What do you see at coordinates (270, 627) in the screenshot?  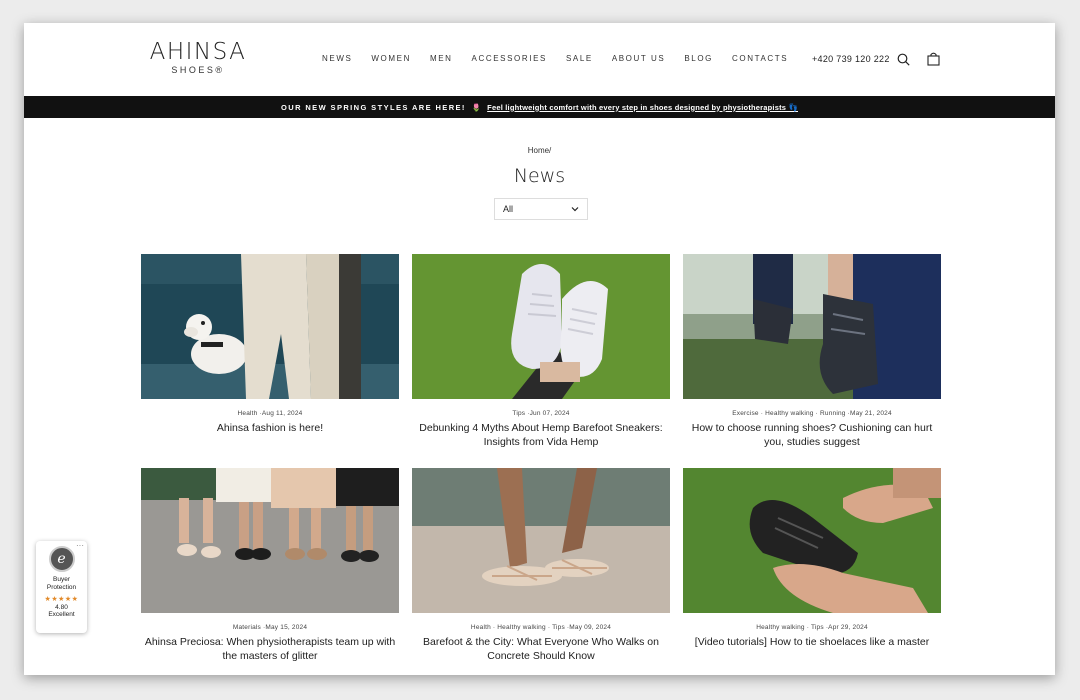 I see `article-meta: Materials ·May 15, 2024` at bounding box center [270, 627].